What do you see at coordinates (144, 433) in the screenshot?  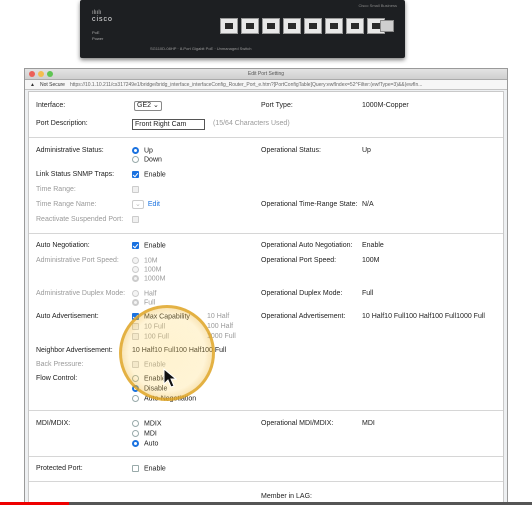 I see `mdix-option-mdi: MDI` at bounding box center [144, 433].